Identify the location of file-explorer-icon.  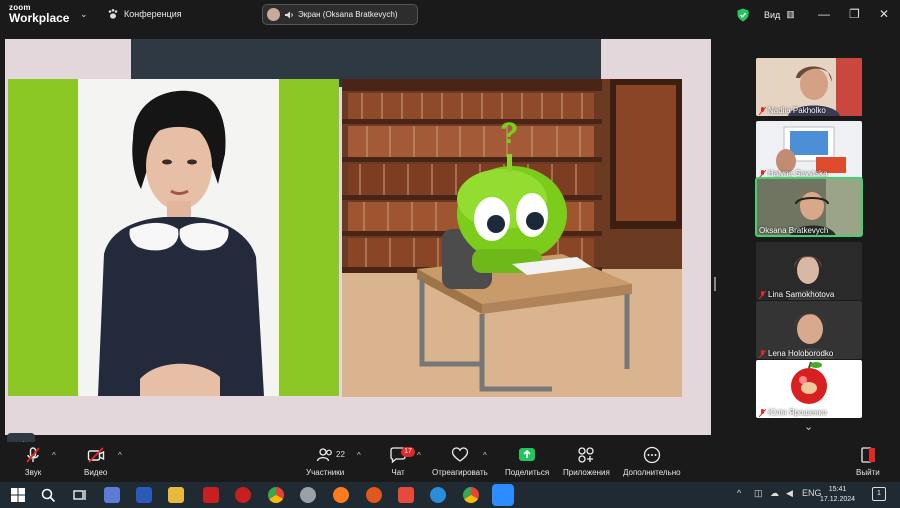
(176, 495).